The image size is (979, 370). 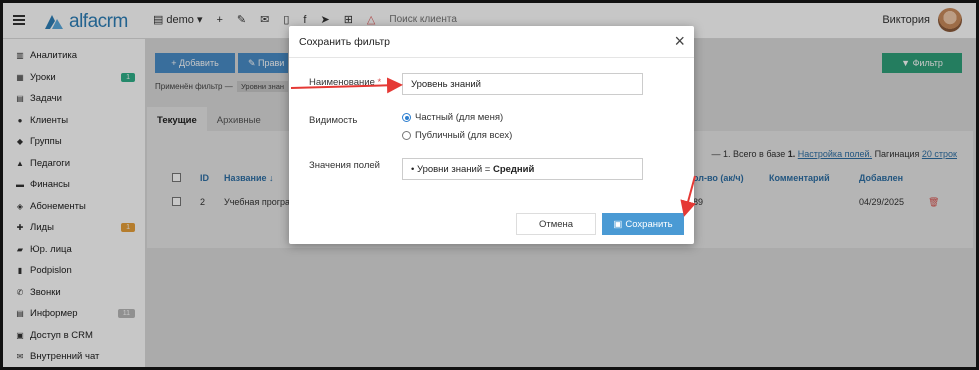 I want to click on filter-value: Средний, so click(x=513, y=169).